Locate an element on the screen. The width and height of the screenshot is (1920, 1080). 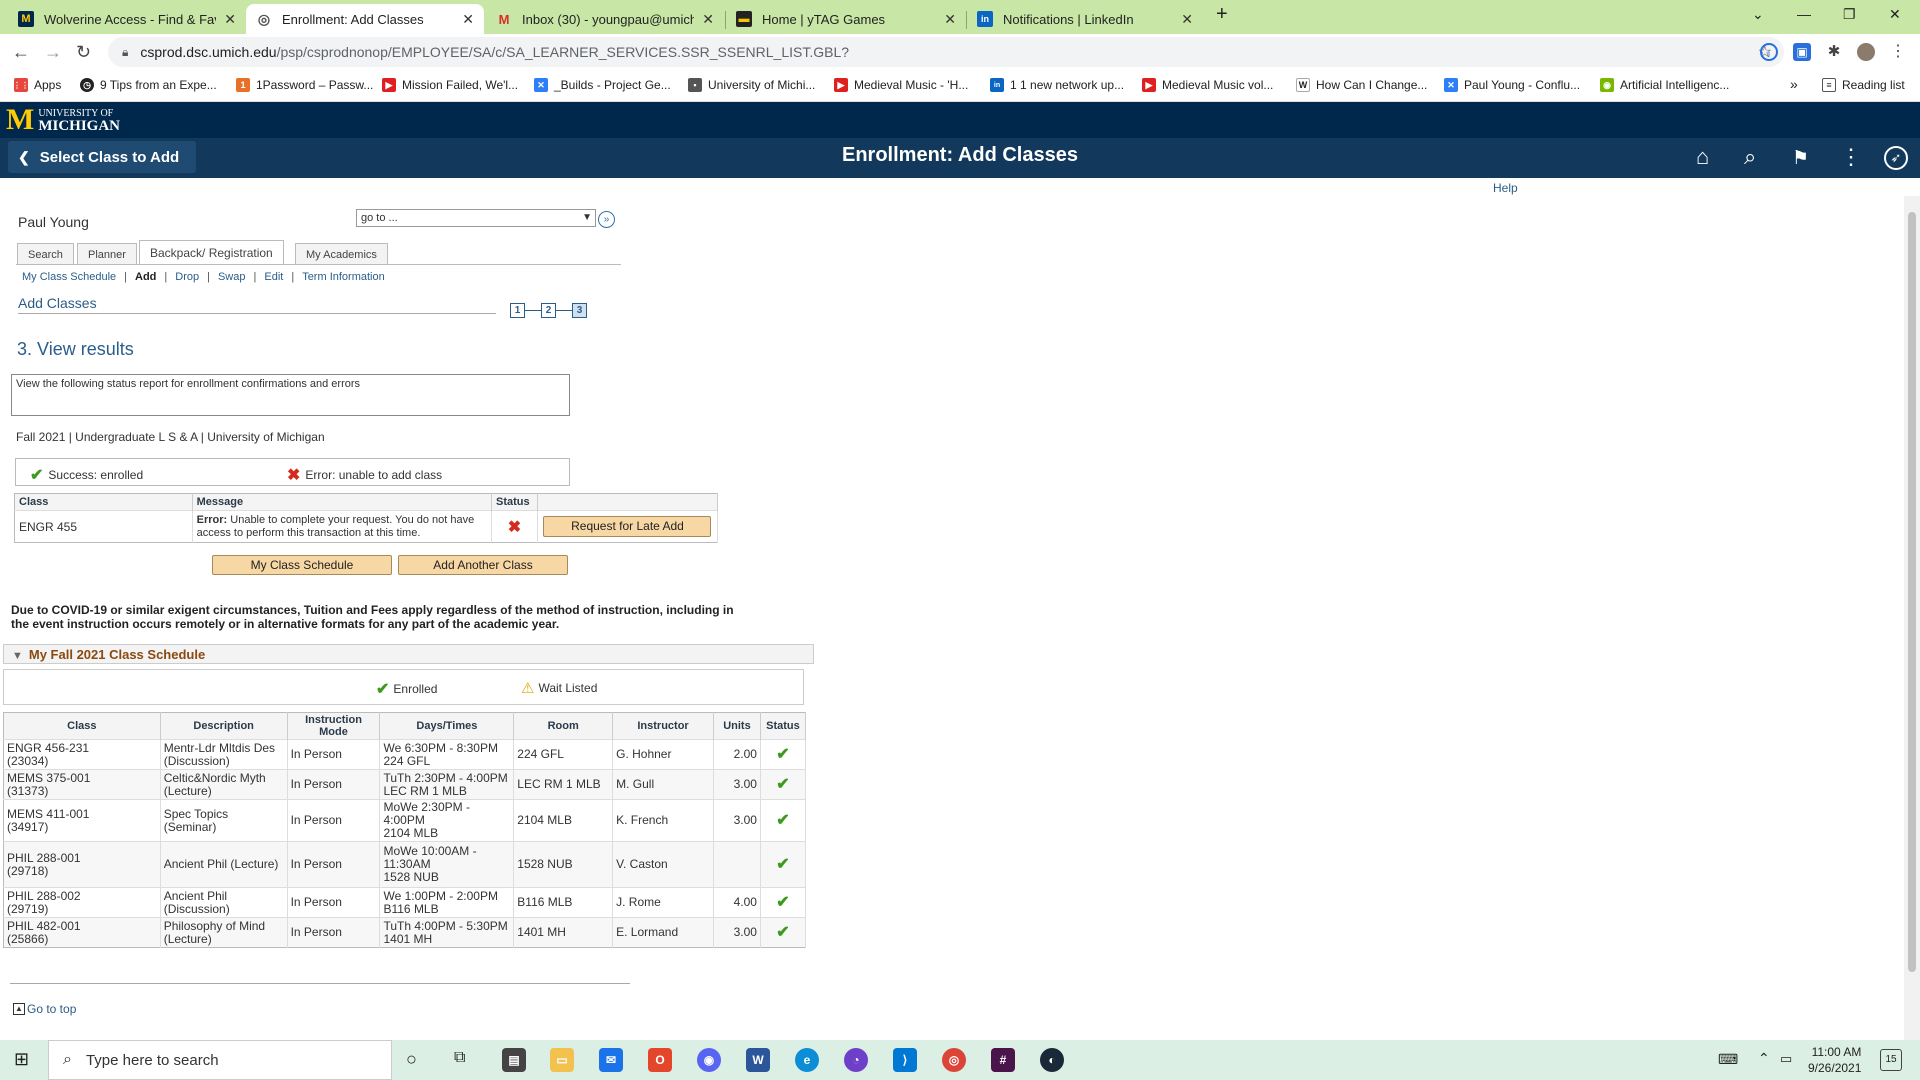
task-view-icon: ⧉ is located at coordinates (459, 1058).